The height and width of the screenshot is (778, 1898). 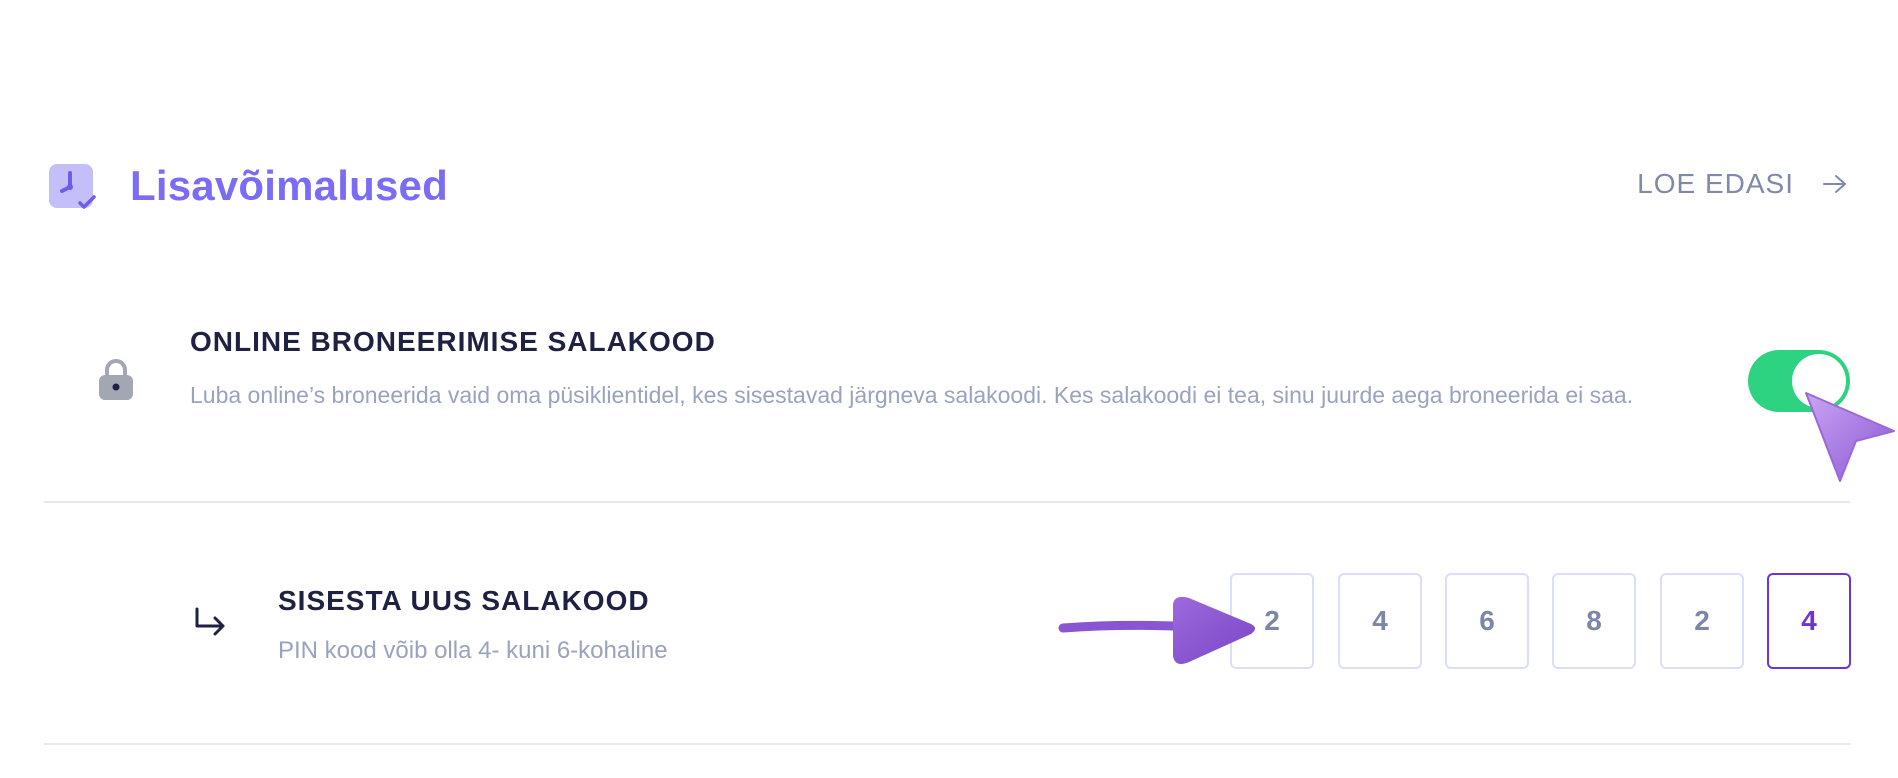 I want to click on arrow-right-icon, so click(x=1834, y=184).